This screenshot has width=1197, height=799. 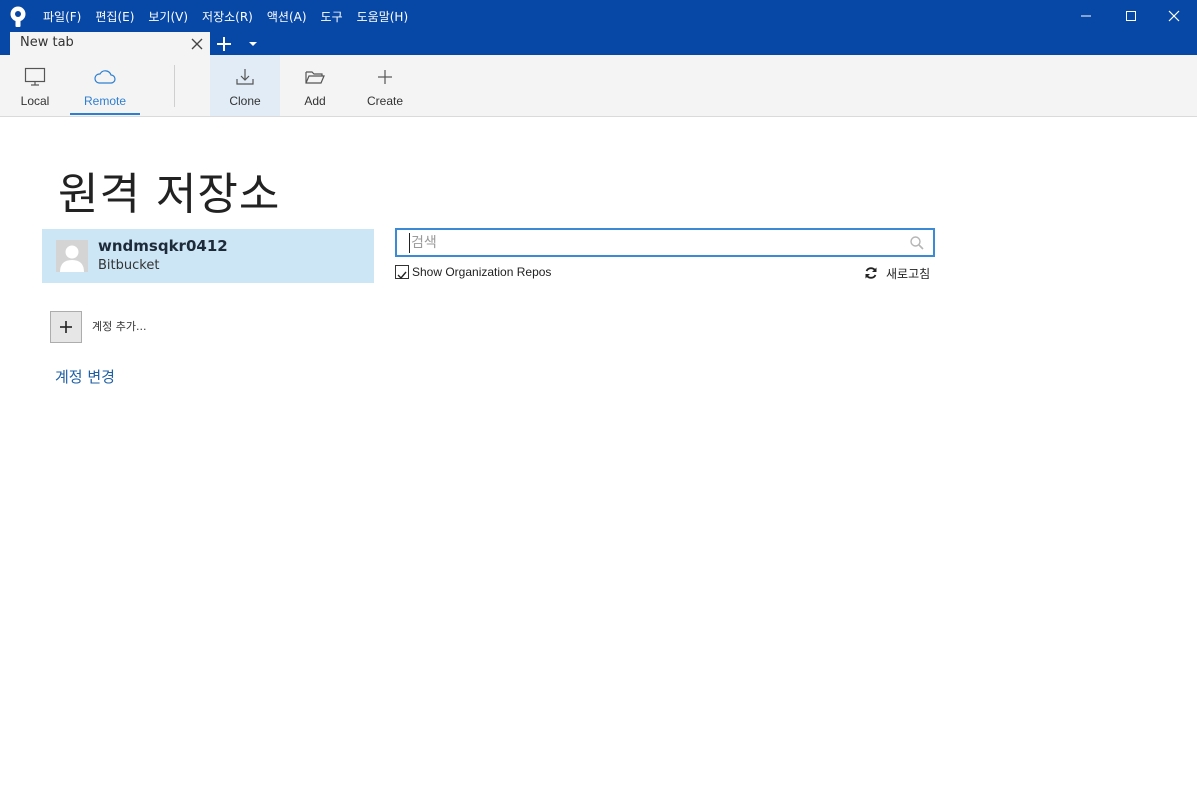 What do you see at coordinates (253, 44) in the screenshot?
I see `tab-dropdown-icon` at bounding box center [253, 44].